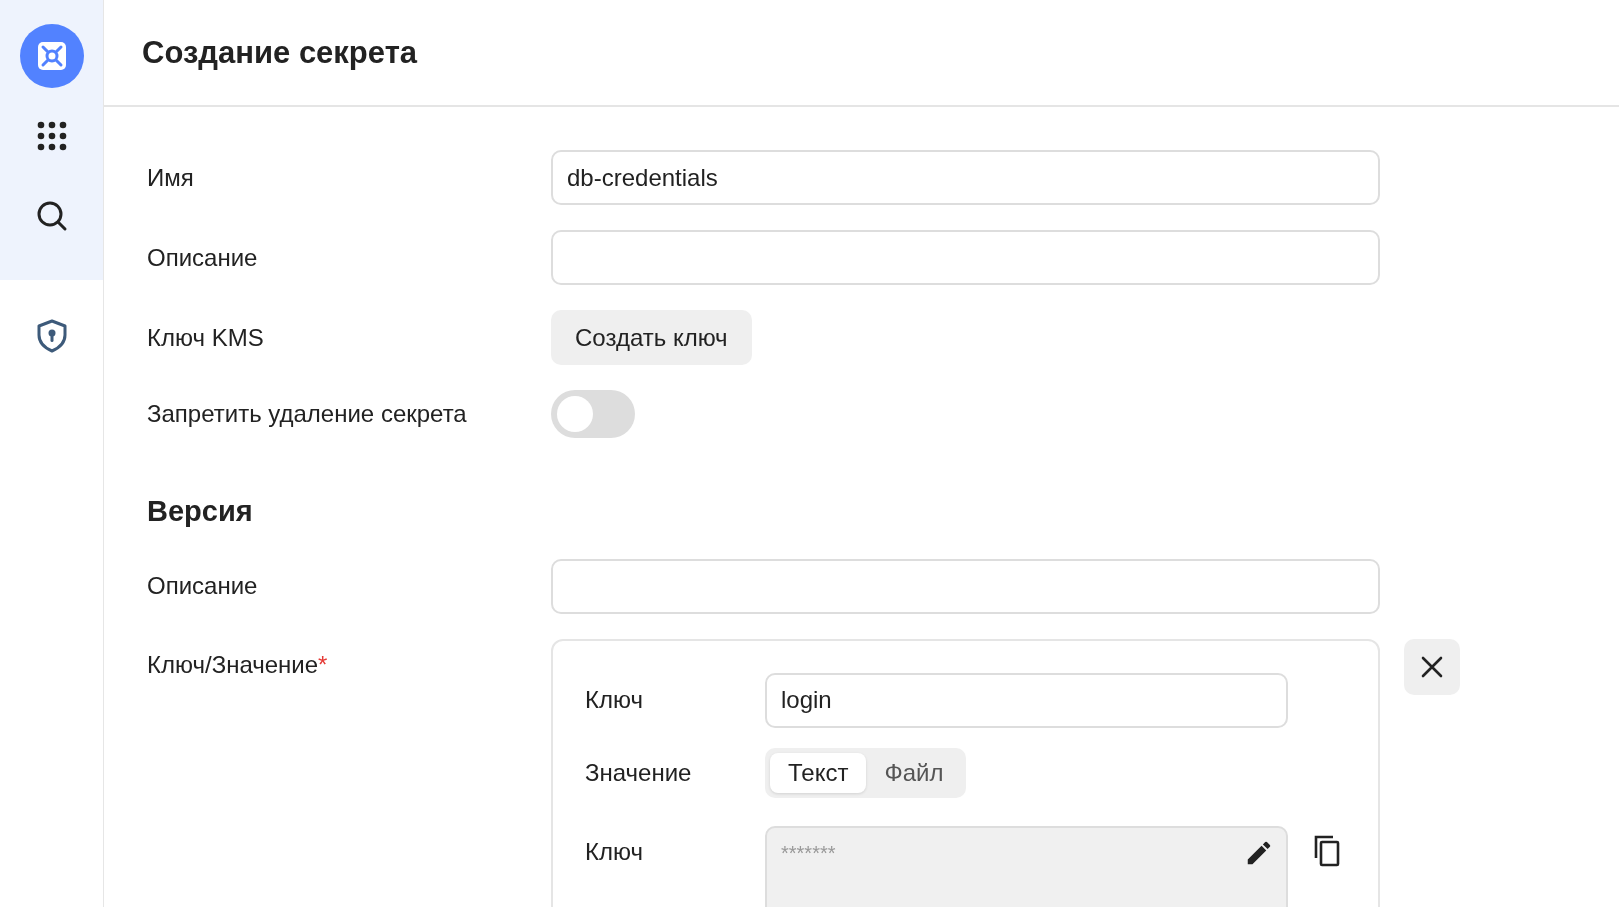 The image size is (1619, 907). What do you see at coordinates (639, 772) in the screenshot?
I see `field-label: Значение` at bounding box center [639, 772].